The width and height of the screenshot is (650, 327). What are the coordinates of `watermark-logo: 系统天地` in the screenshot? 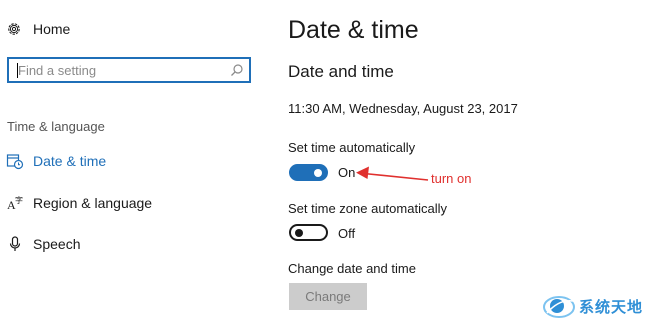 It's located at (592, 306).